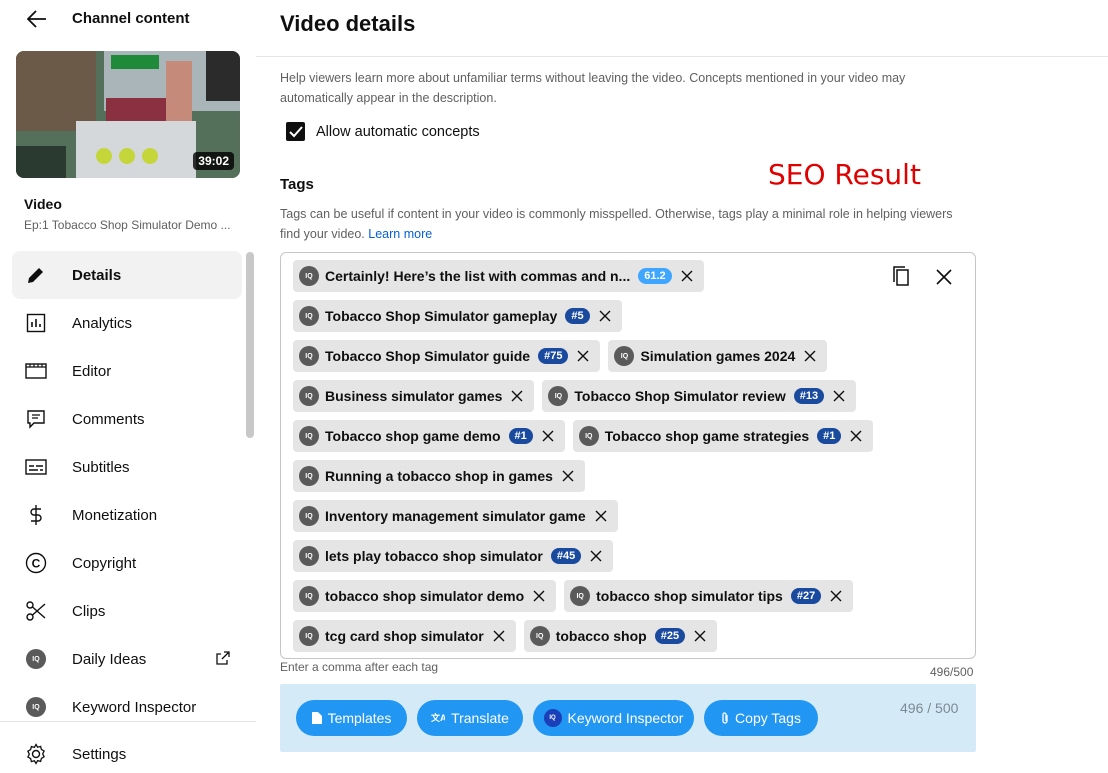 The height and width of the screenshot is (773, 1108). I want to click on tag-chip: IQ Tobacco Shop Simulator guide #75, so click(447, 356).